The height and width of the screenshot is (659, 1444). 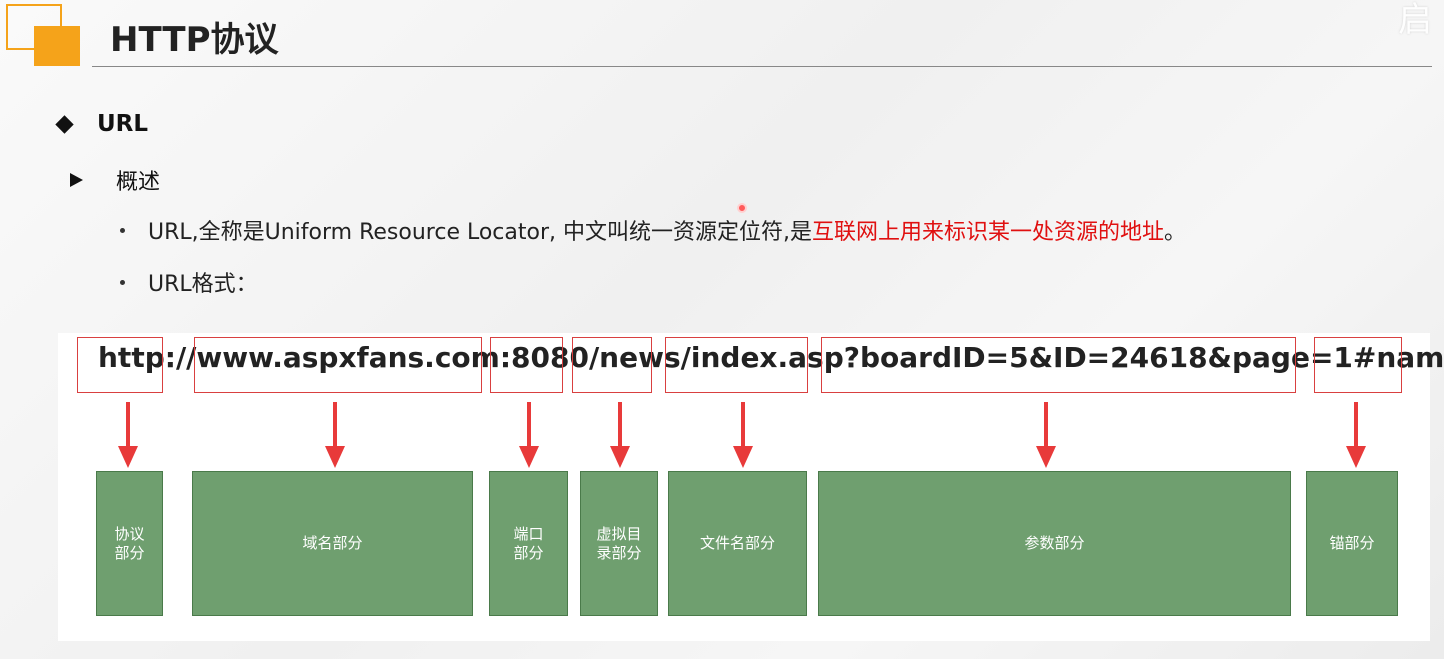 I want to click on part-label-filename: 文件名部分, so click(x=737, y=543).